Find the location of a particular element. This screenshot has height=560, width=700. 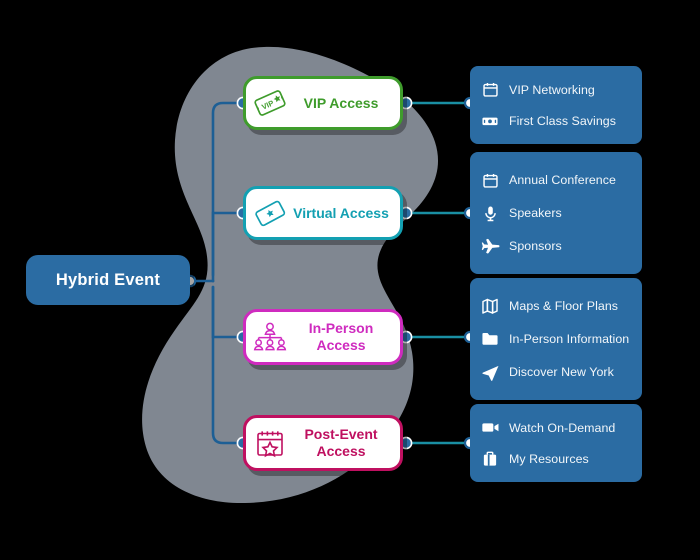

branch-node-virtual-access: Virtual Access is located at coordinates (323, 213).